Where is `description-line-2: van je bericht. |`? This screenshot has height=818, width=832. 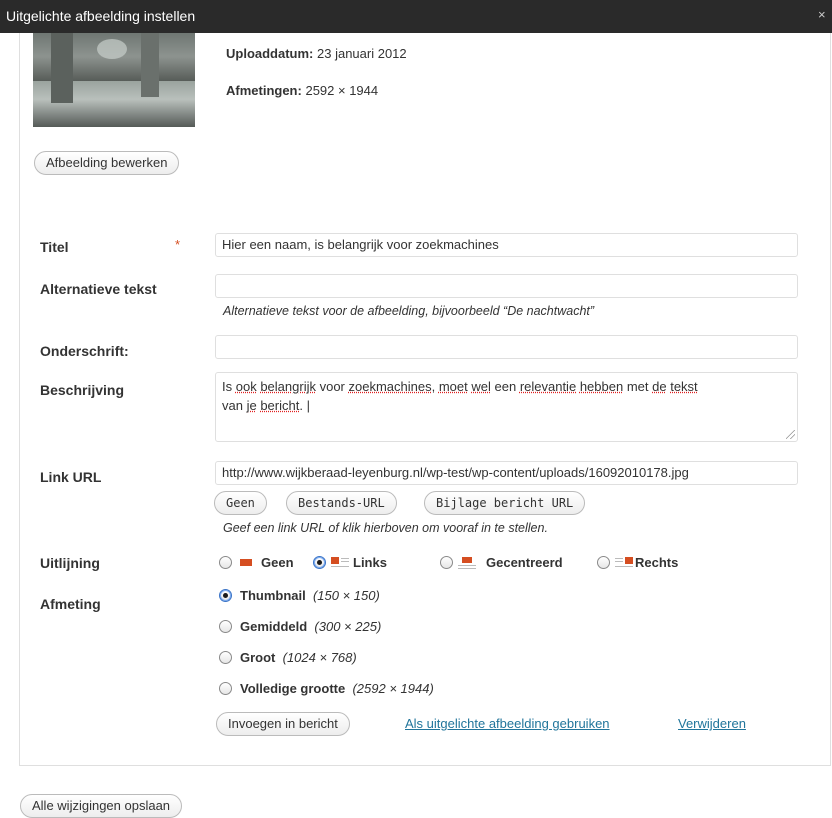
description-line-2: van je bericht. | is located at coordinates (266, 405).